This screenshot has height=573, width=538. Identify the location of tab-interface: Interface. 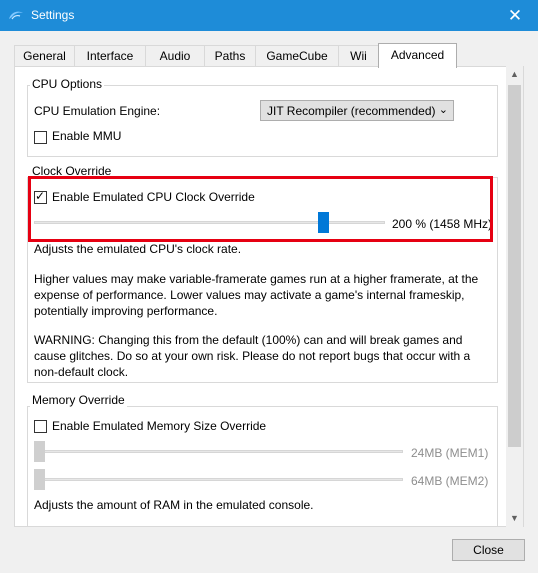
(110, 56).